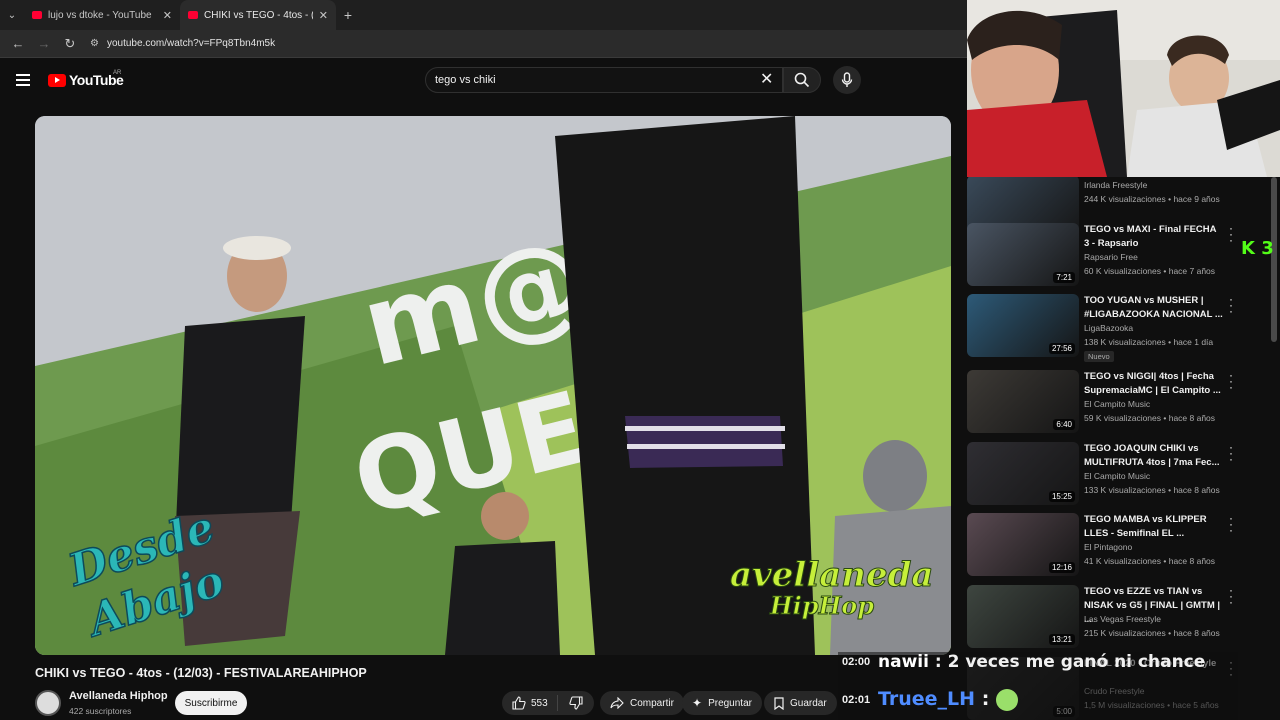 Image resolution: width=1280 pixels, height=720 pixels. Describe the element at coordinates (530, 703) in the screenshot. I see `like-button: 553` at that location.